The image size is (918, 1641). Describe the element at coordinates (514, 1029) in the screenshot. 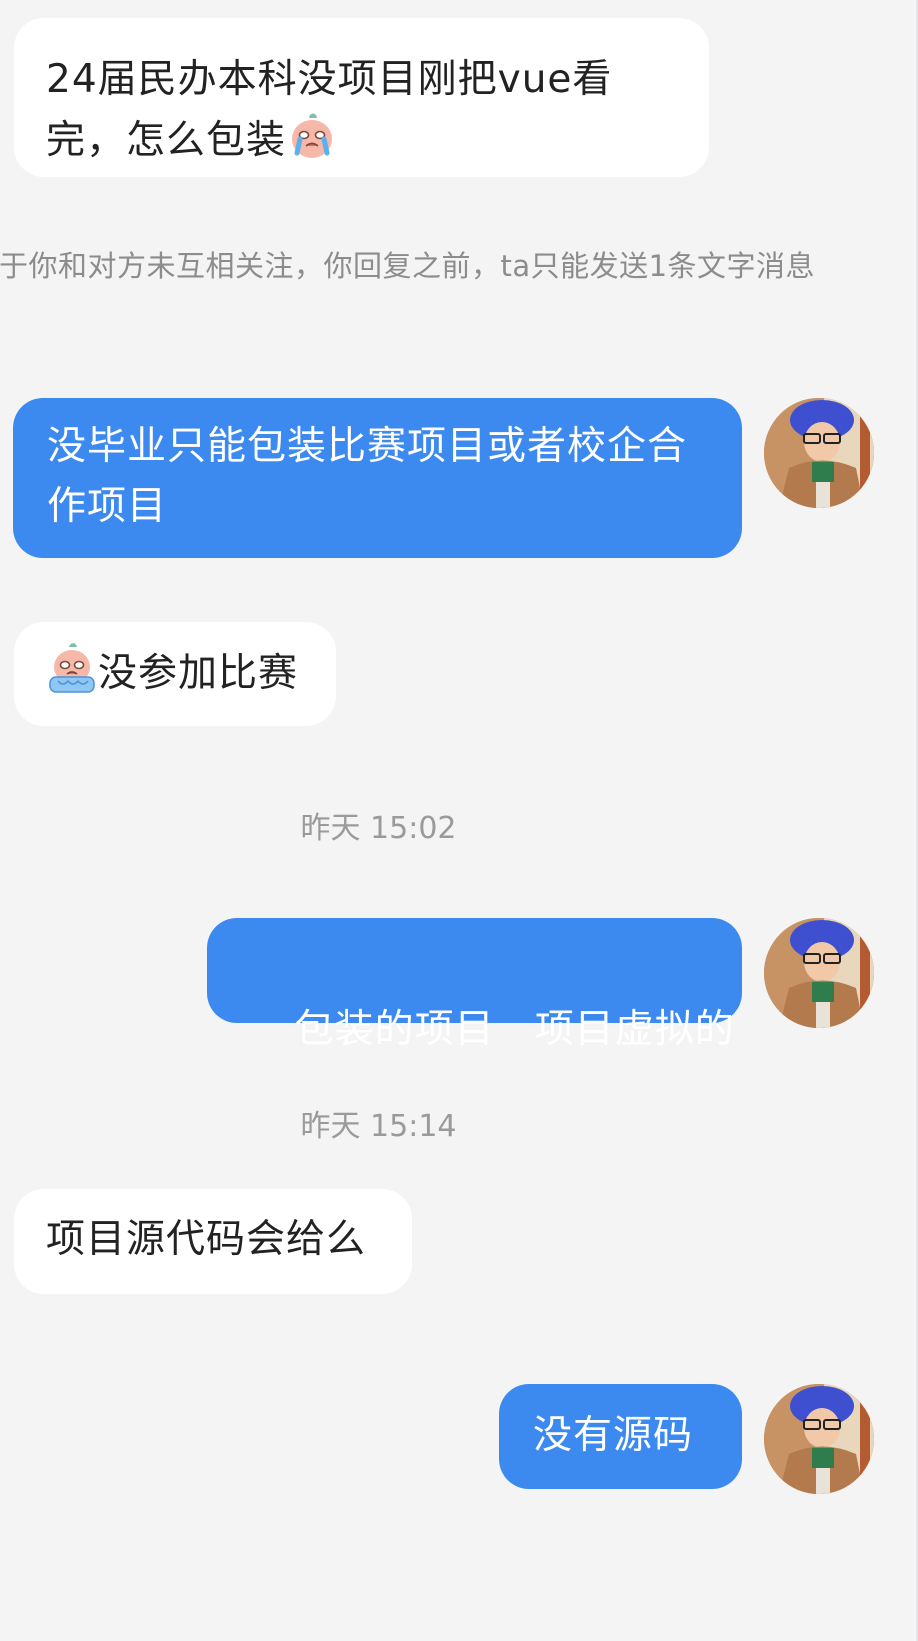

I see `message-text: 包装的项目 项目虚拟的` at that location.